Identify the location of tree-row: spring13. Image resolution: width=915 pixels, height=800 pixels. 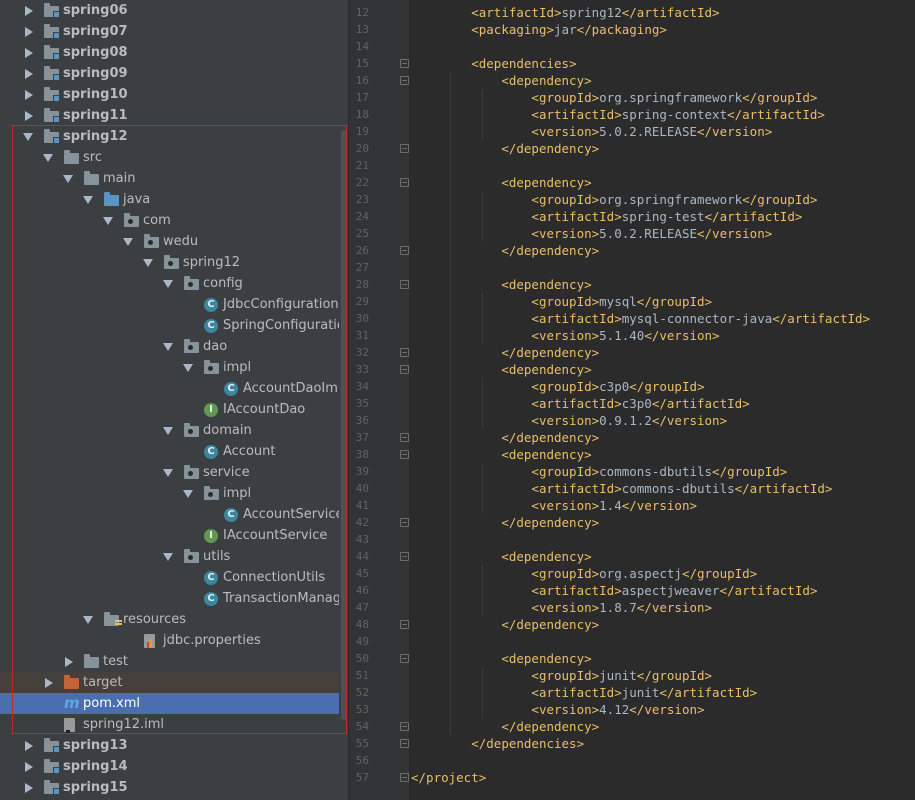
(174, 745).